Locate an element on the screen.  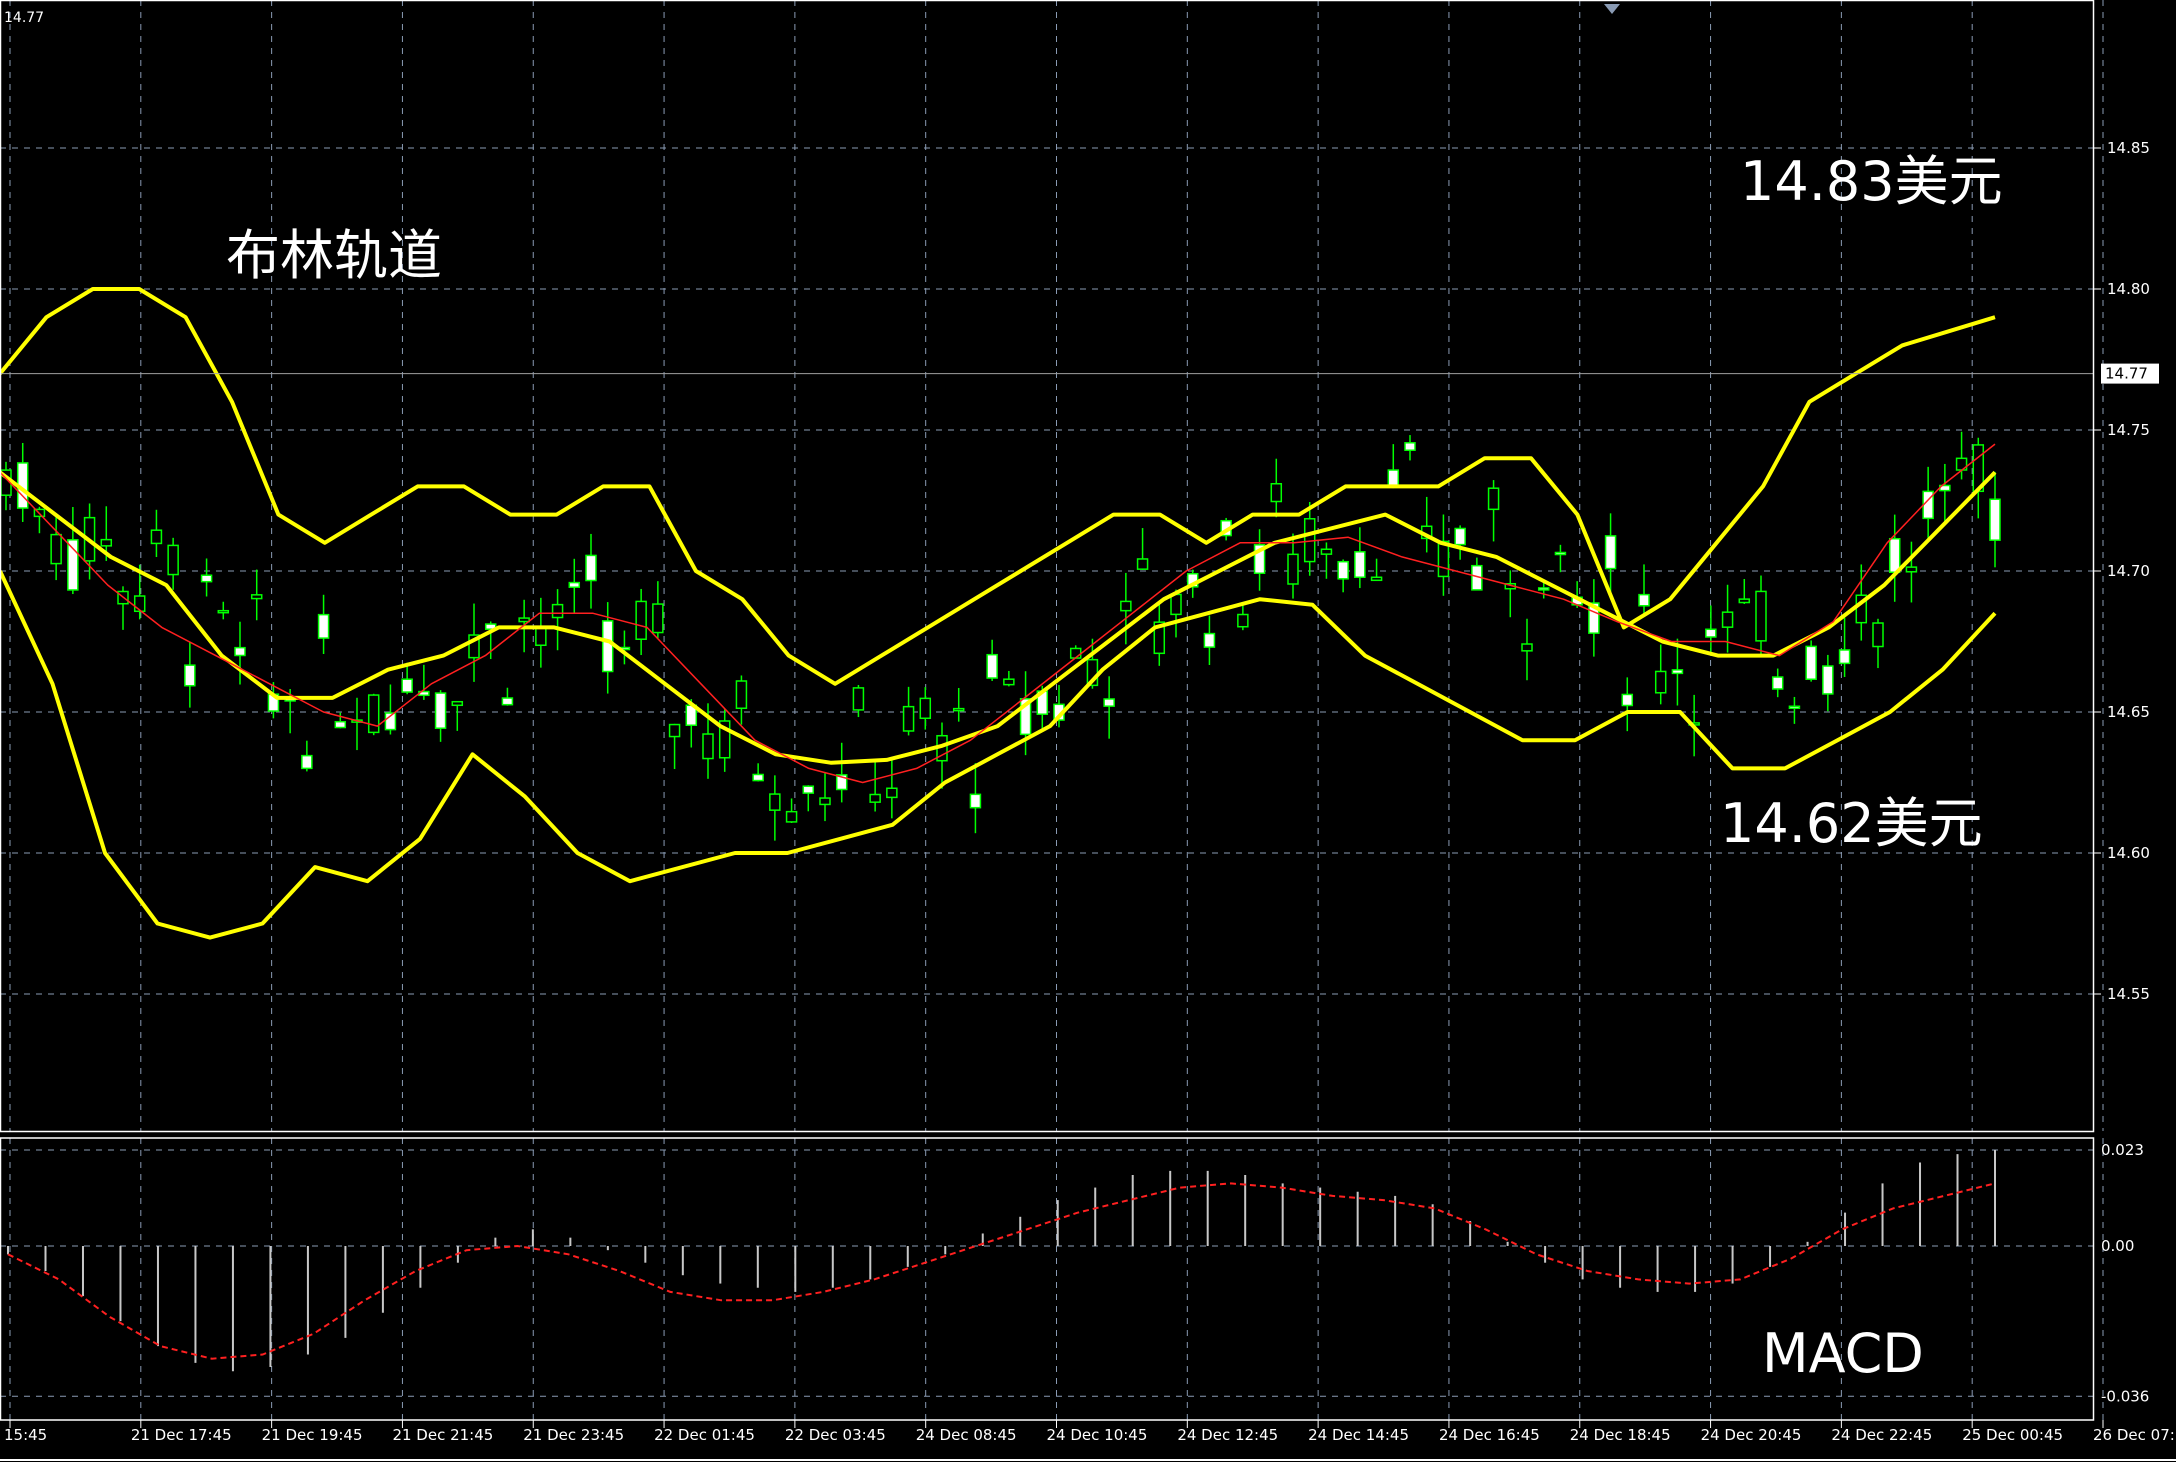
indicator-title: 布林轨道 is located at coordinates (334, 255).